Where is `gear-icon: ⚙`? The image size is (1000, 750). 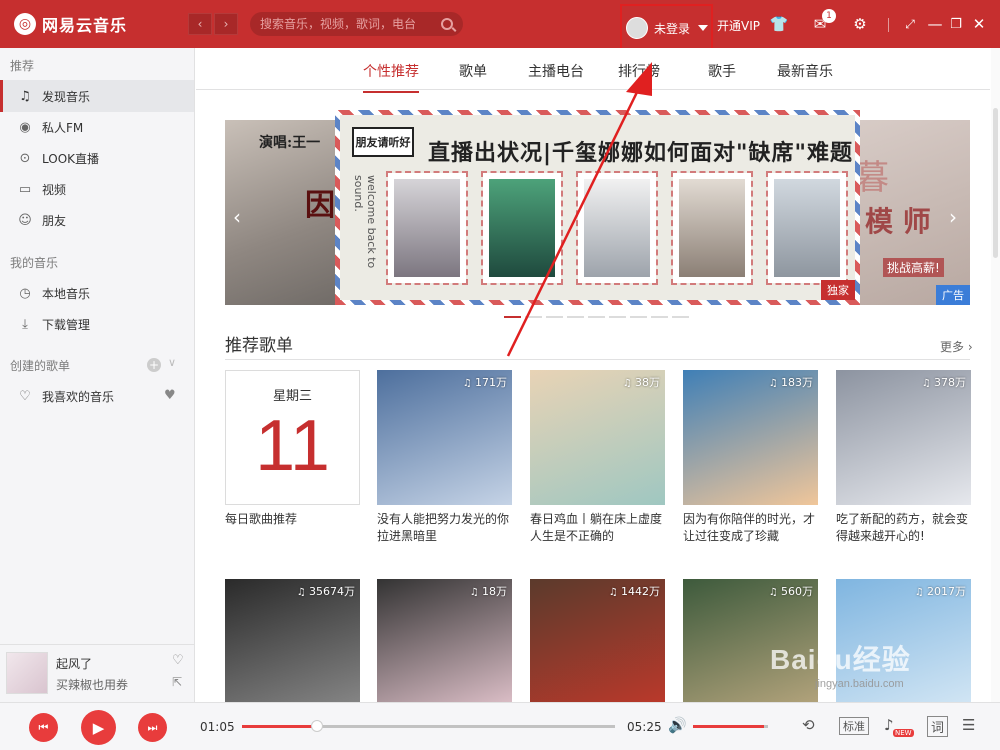
gear-icon: ⚙ is located at coordinates (860, 24).